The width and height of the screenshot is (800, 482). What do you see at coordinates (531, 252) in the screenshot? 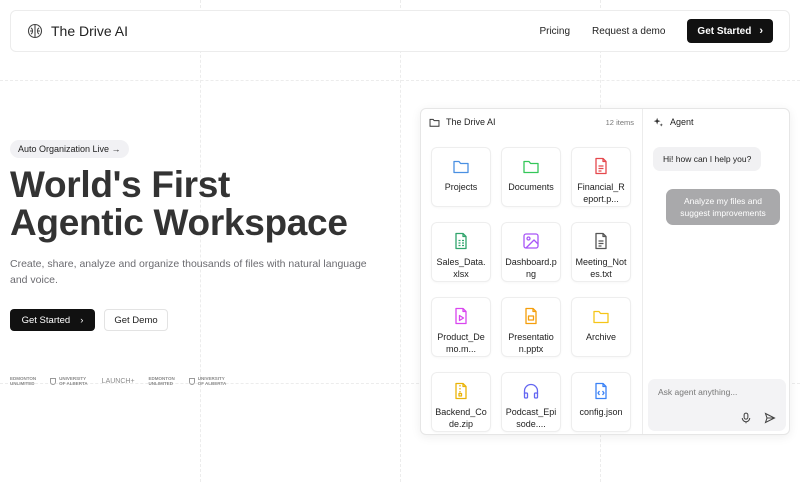
I see `file-card: Dashboard.png` at bounding box center [531, 252].